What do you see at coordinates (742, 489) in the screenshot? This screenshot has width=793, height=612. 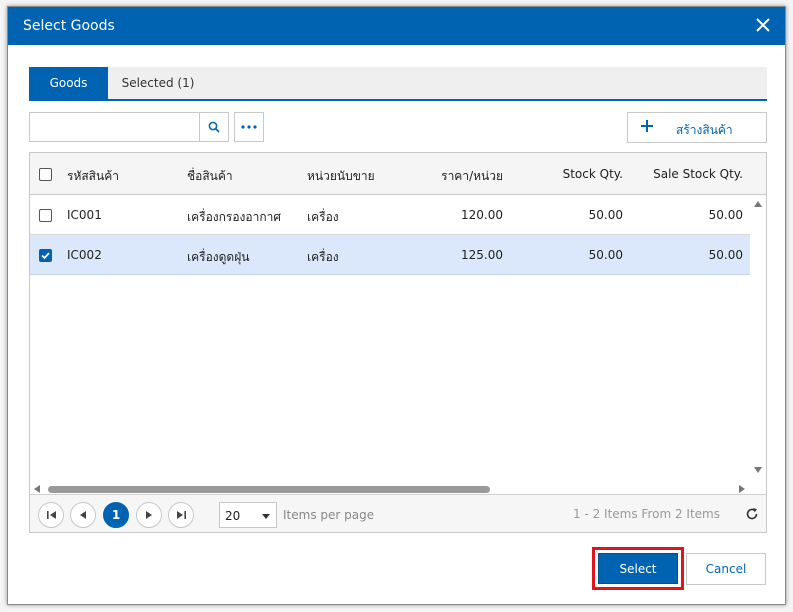 I see `scroll-right-icon` at bounding box center [742, 489].